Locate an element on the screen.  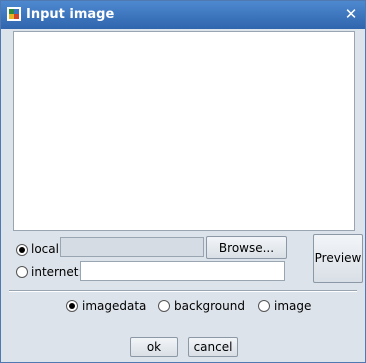
image-radio is located at coordinates (264, 306).